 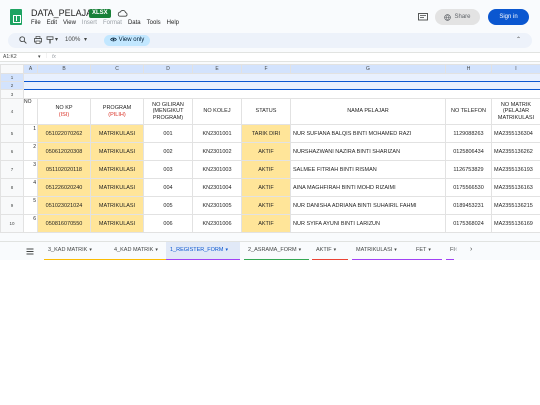 What do you see at coordinates (64, 111) in the screenshot?
I see `header-no-kp: NO KP (ISI)` at bounding box center [64, 111].